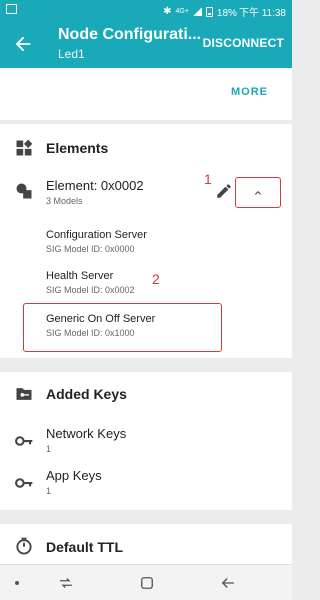  Describe the element at coordinates (146, 94) in the screenshot. I see `node-info-card: MORE` at that location.